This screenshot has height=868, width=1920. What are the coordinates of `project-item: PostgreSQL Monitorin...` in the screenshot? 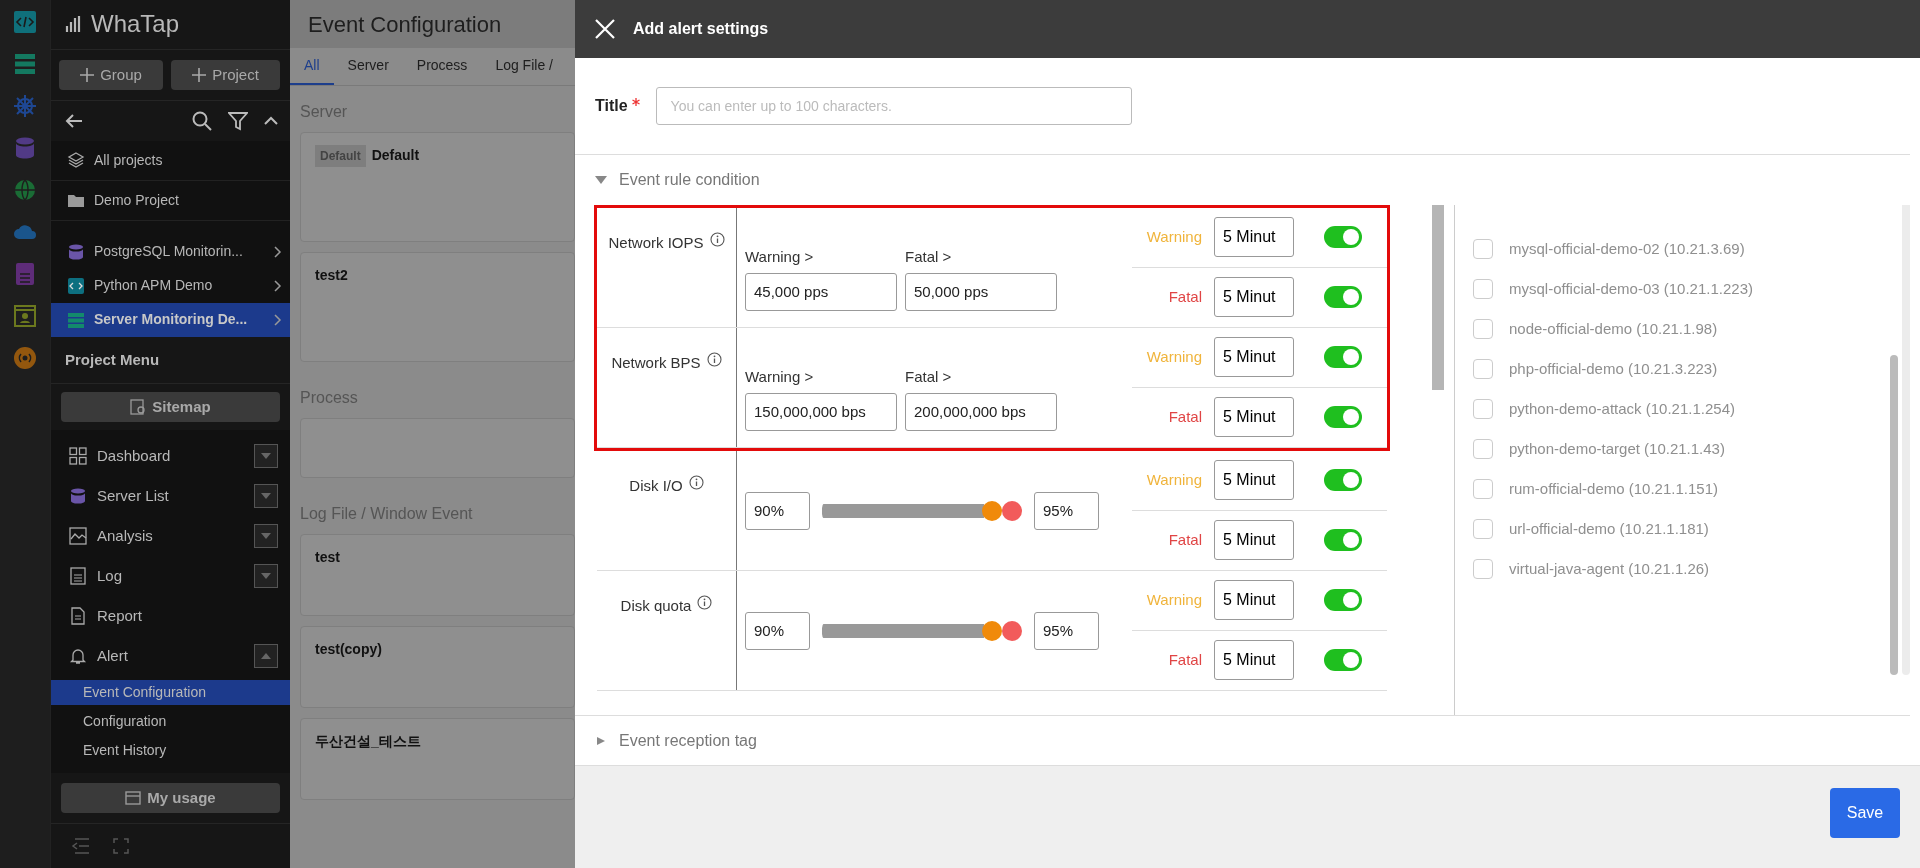 It's located at (170, 251).